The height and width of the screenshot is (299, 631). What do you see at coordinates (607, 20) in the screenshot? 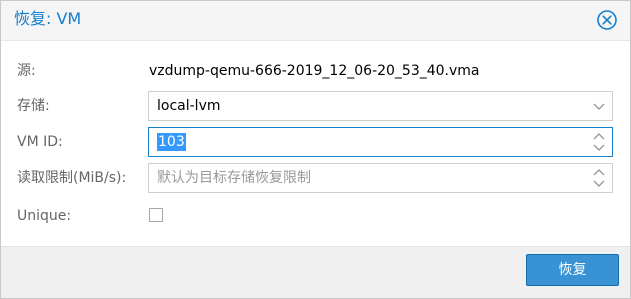
I see `close-icon` at bounding box center [607, 20].